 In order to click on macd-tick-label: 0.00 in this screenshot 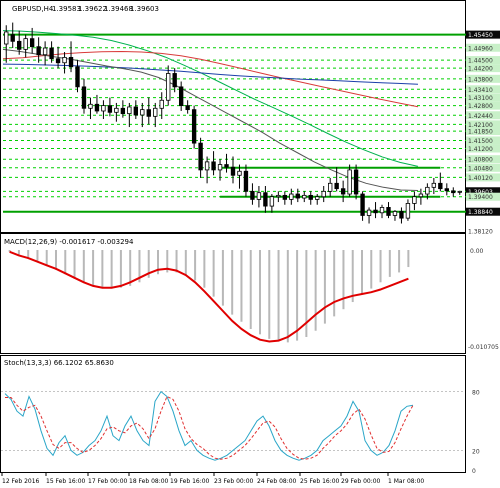, I will do `click(477, 251)`.